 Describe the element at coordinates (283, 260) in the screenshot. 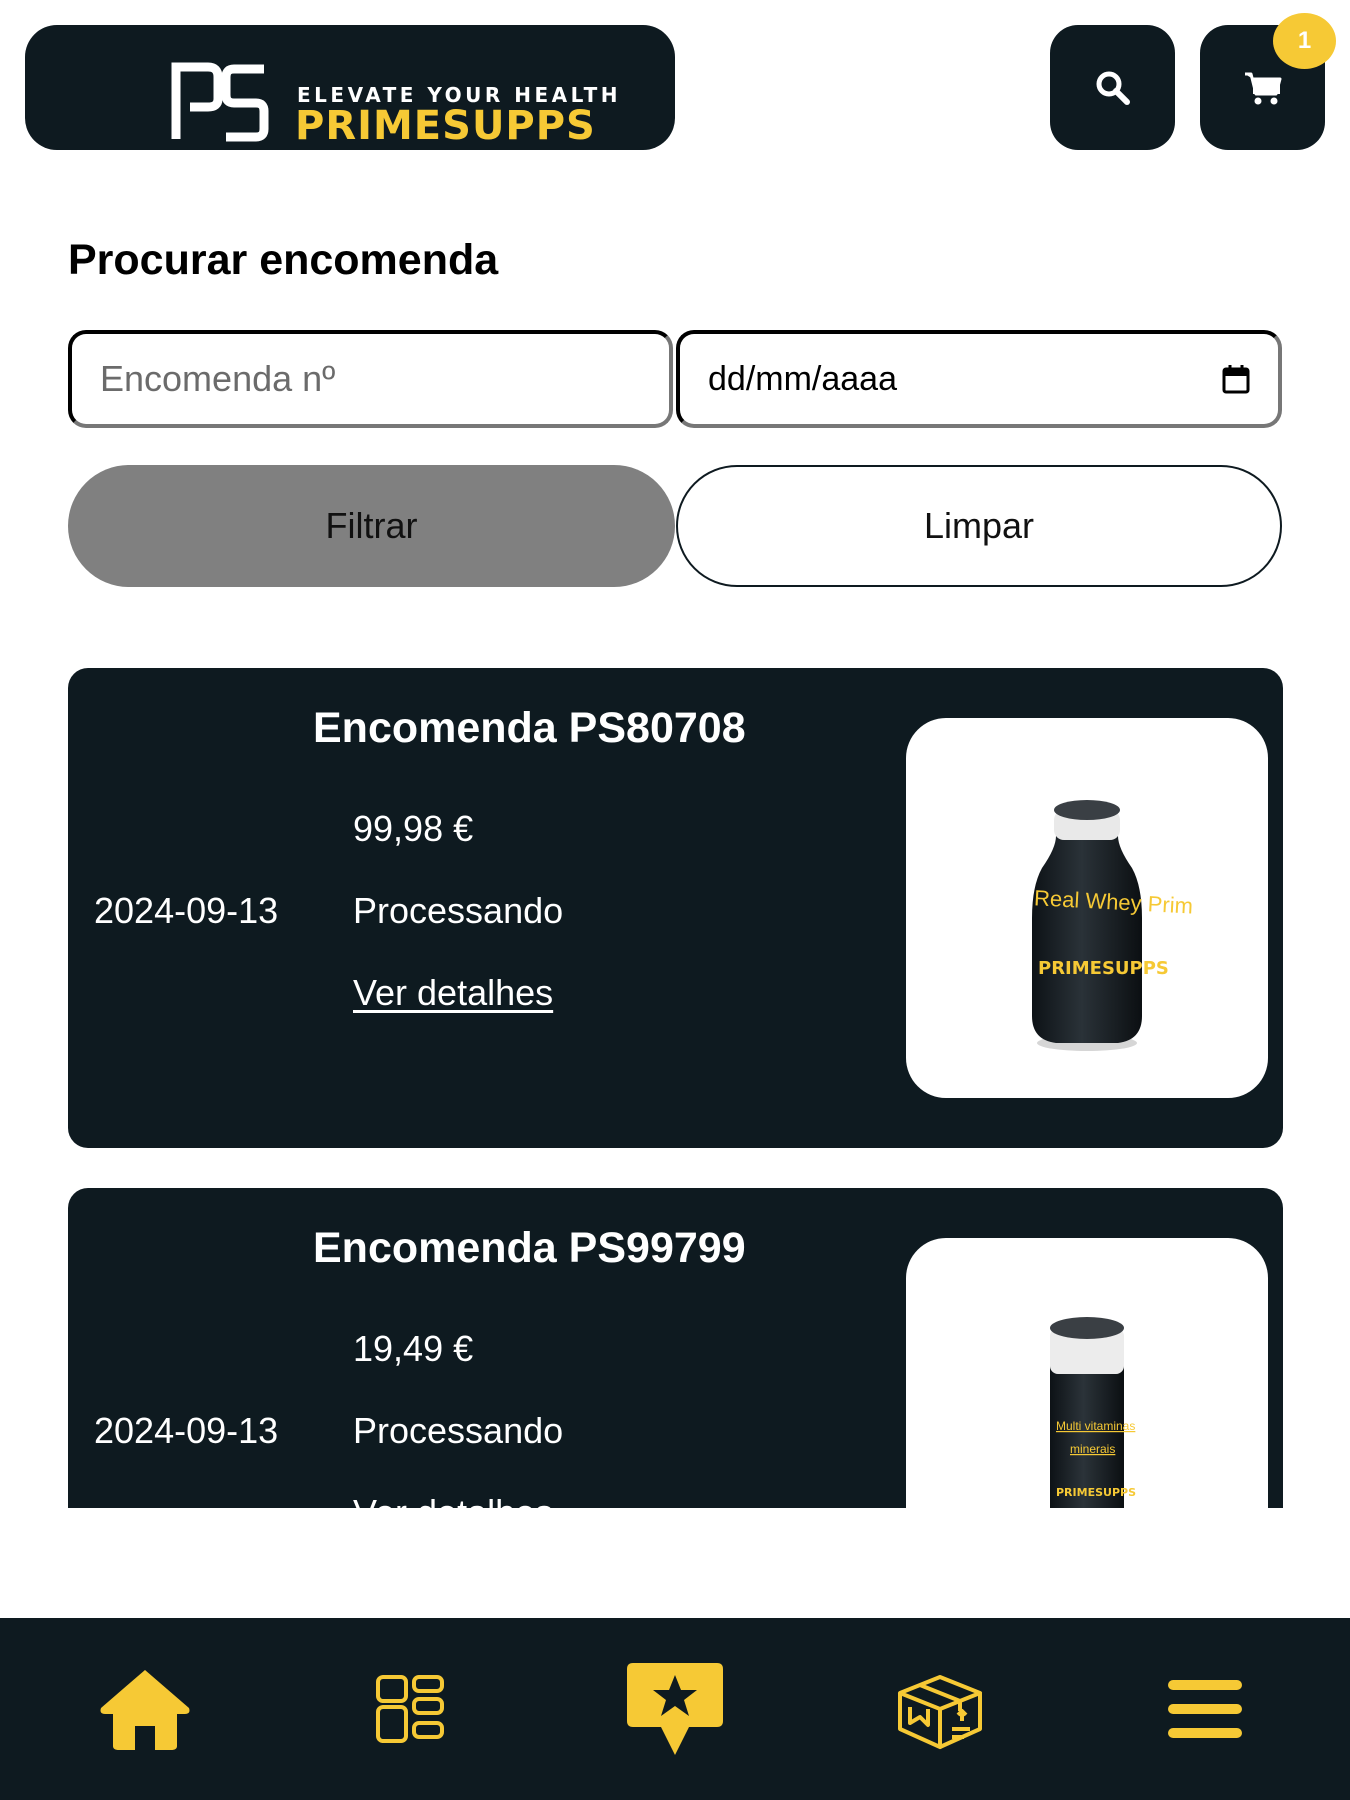

I see `page-title: Procurar encomenda` at that location.